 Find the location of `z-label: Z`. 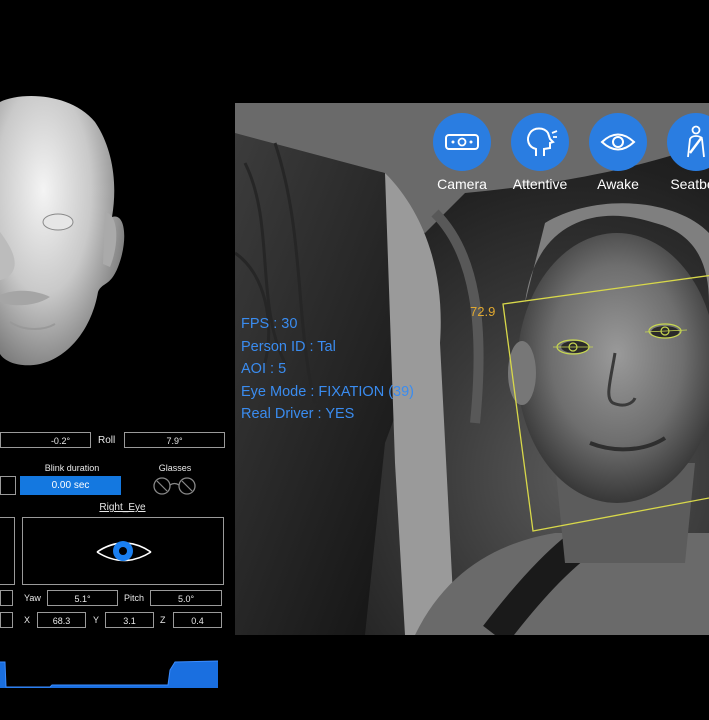

z-label: Z is located at coordinates (163, 620).